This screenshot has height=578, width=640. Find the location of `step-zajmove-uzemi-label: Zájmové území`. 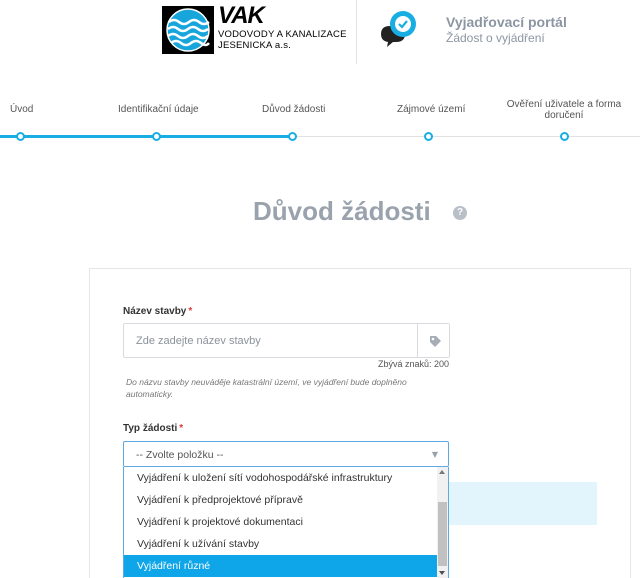

step-zajmove-uzemi-label: Zájmové území is located at coordinates (431, 109).